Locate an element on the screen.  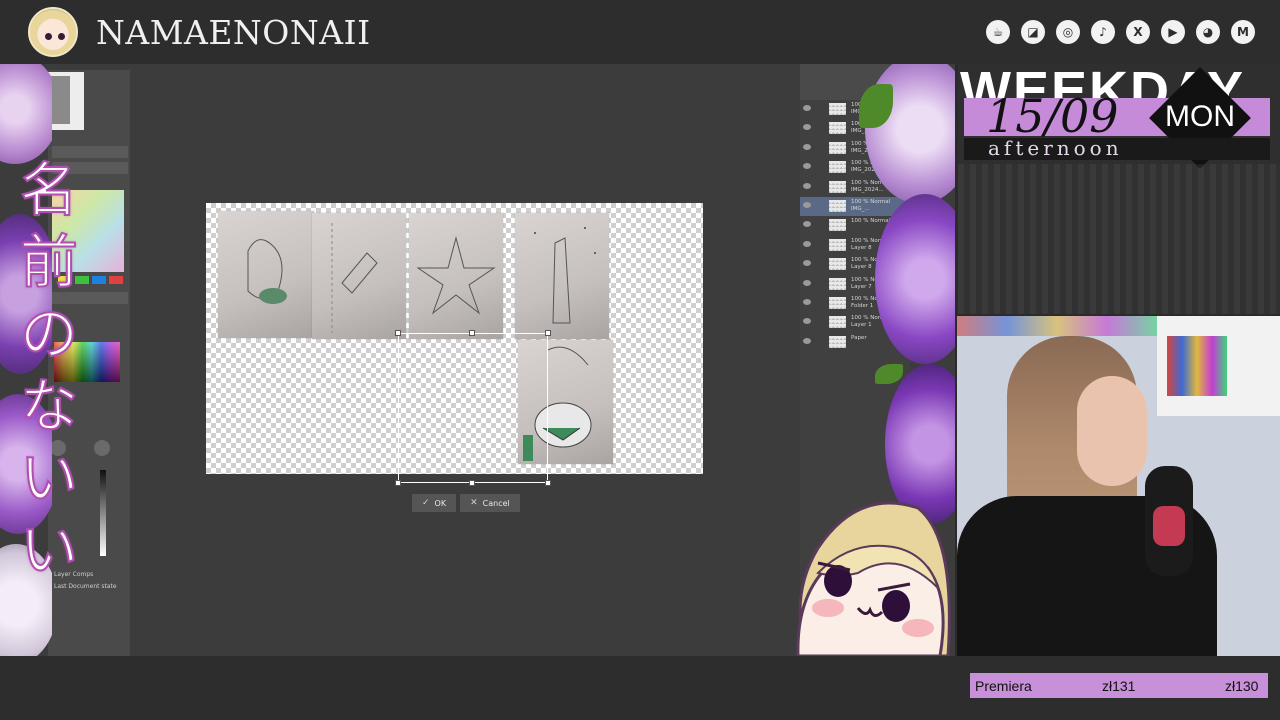
ok-label: OK is located at coordinates (440, 503).